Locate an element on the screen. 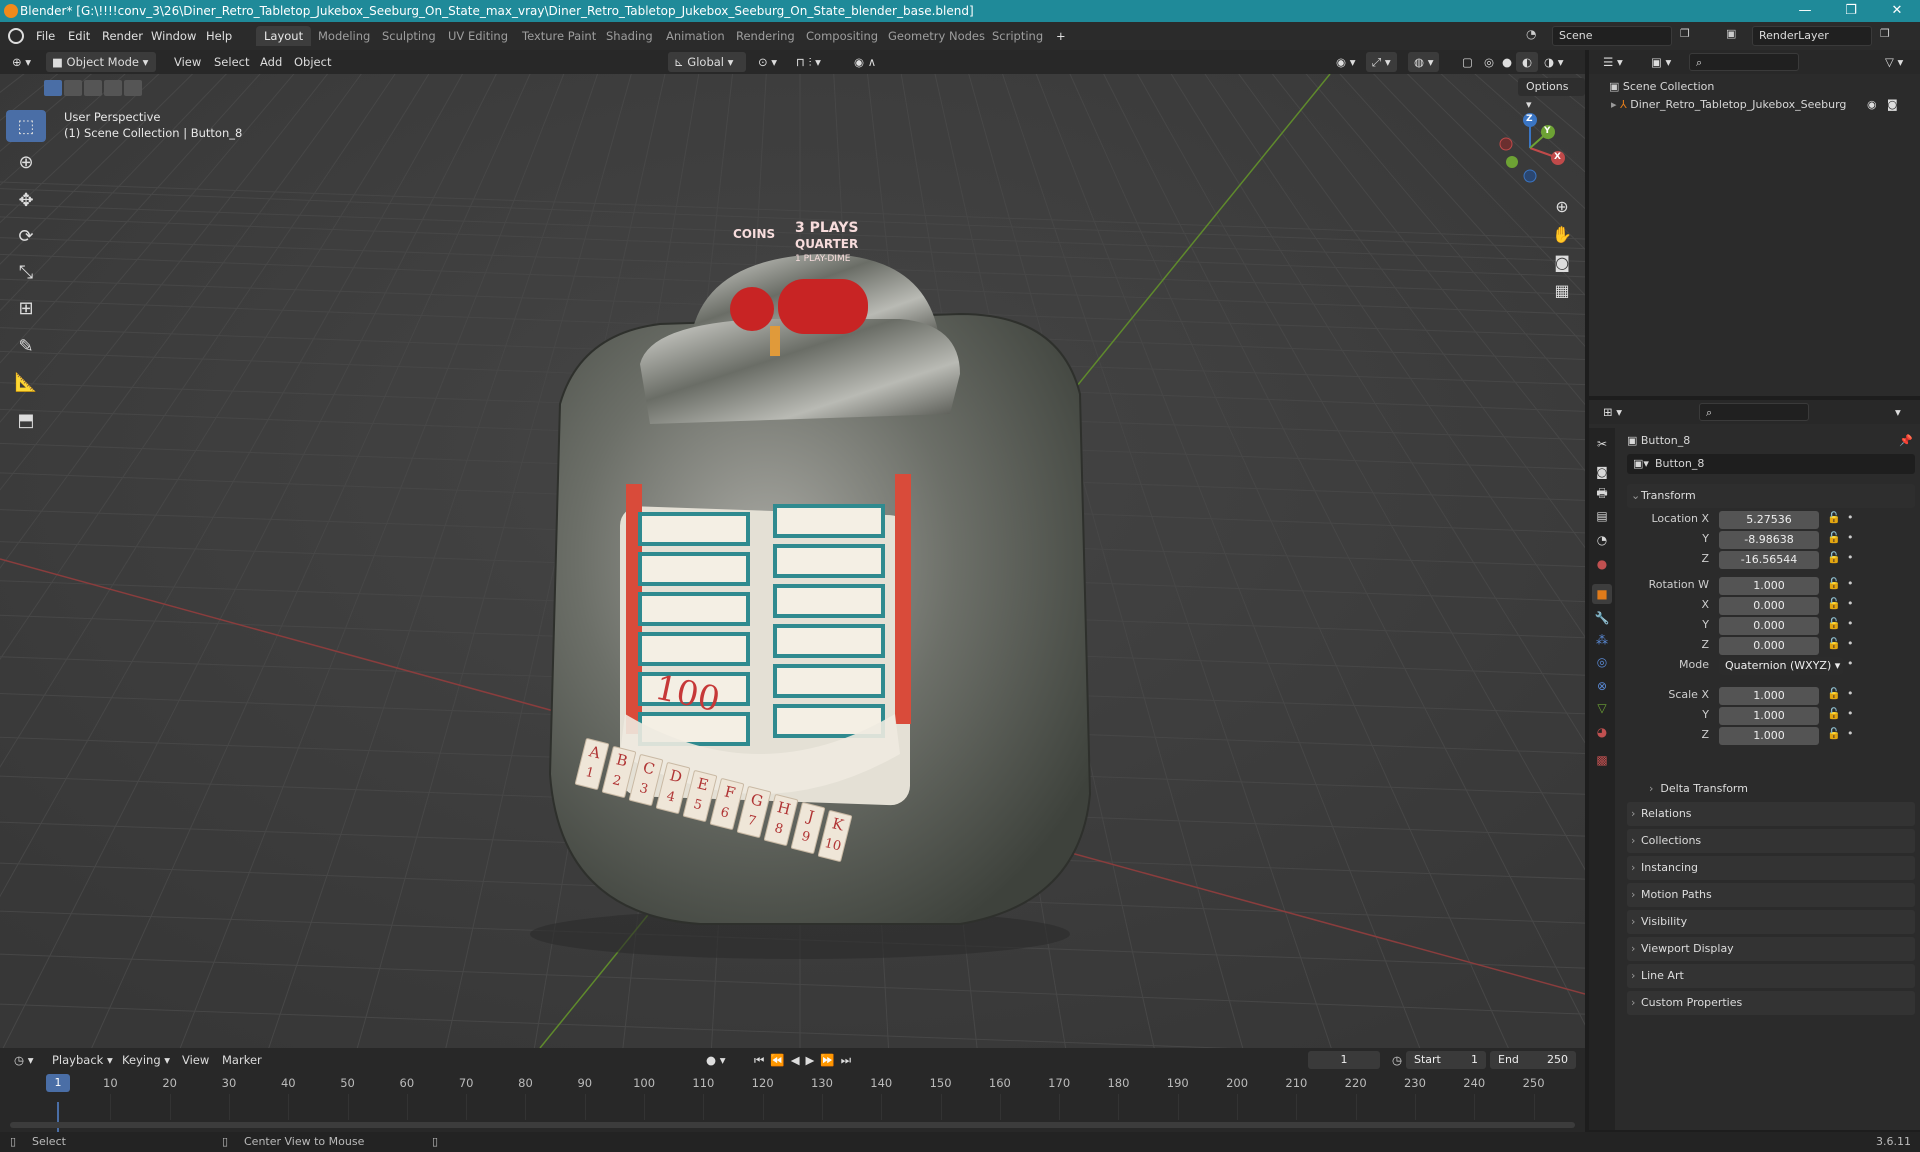 The image size is (1920, 1152). select-intersect-icon is located at coordinates (133, 88).